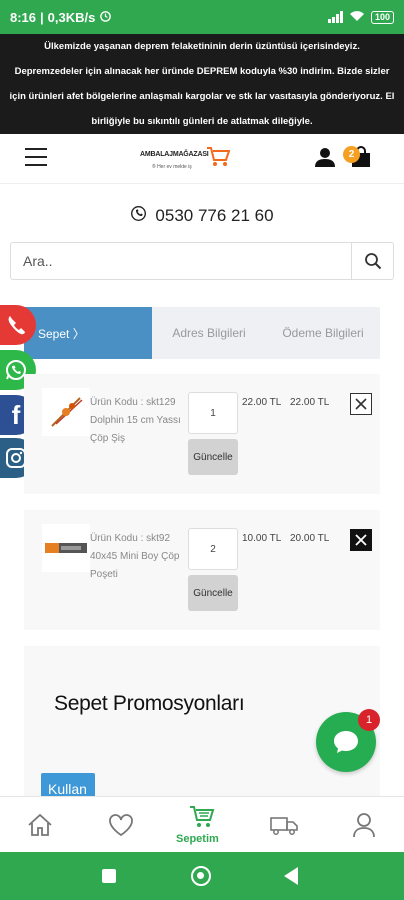  What do you see at coordinates (262, 402) in the screenshot?
I see `unit-price: 22.00 TL` at bounding box center [262, 402].